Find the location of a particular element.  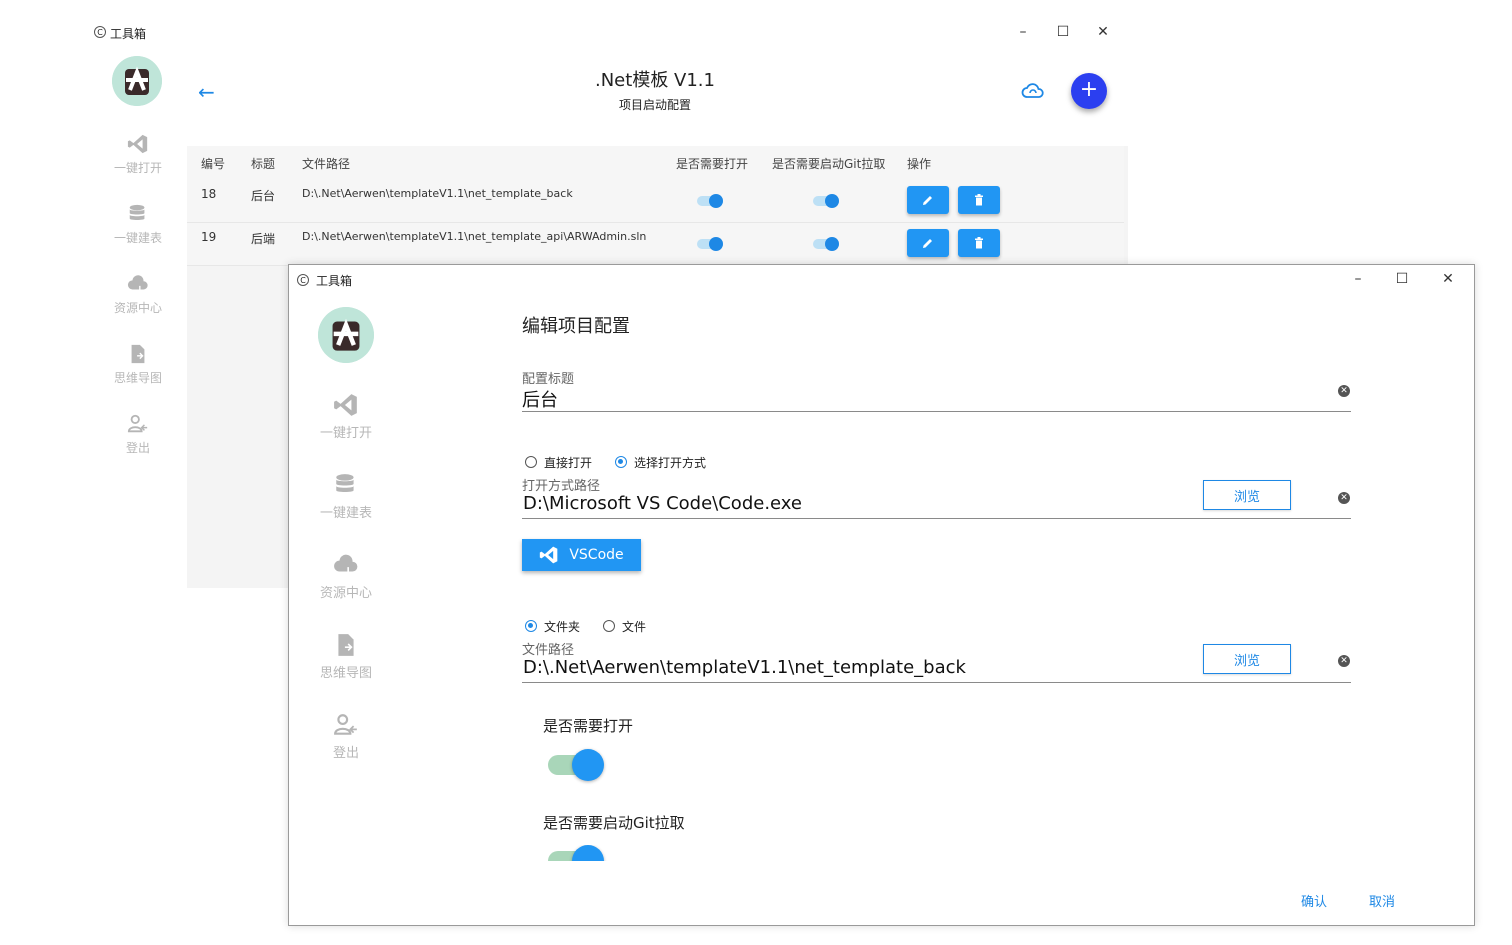

row-title: 后端 is located at coordinates (263, 239).